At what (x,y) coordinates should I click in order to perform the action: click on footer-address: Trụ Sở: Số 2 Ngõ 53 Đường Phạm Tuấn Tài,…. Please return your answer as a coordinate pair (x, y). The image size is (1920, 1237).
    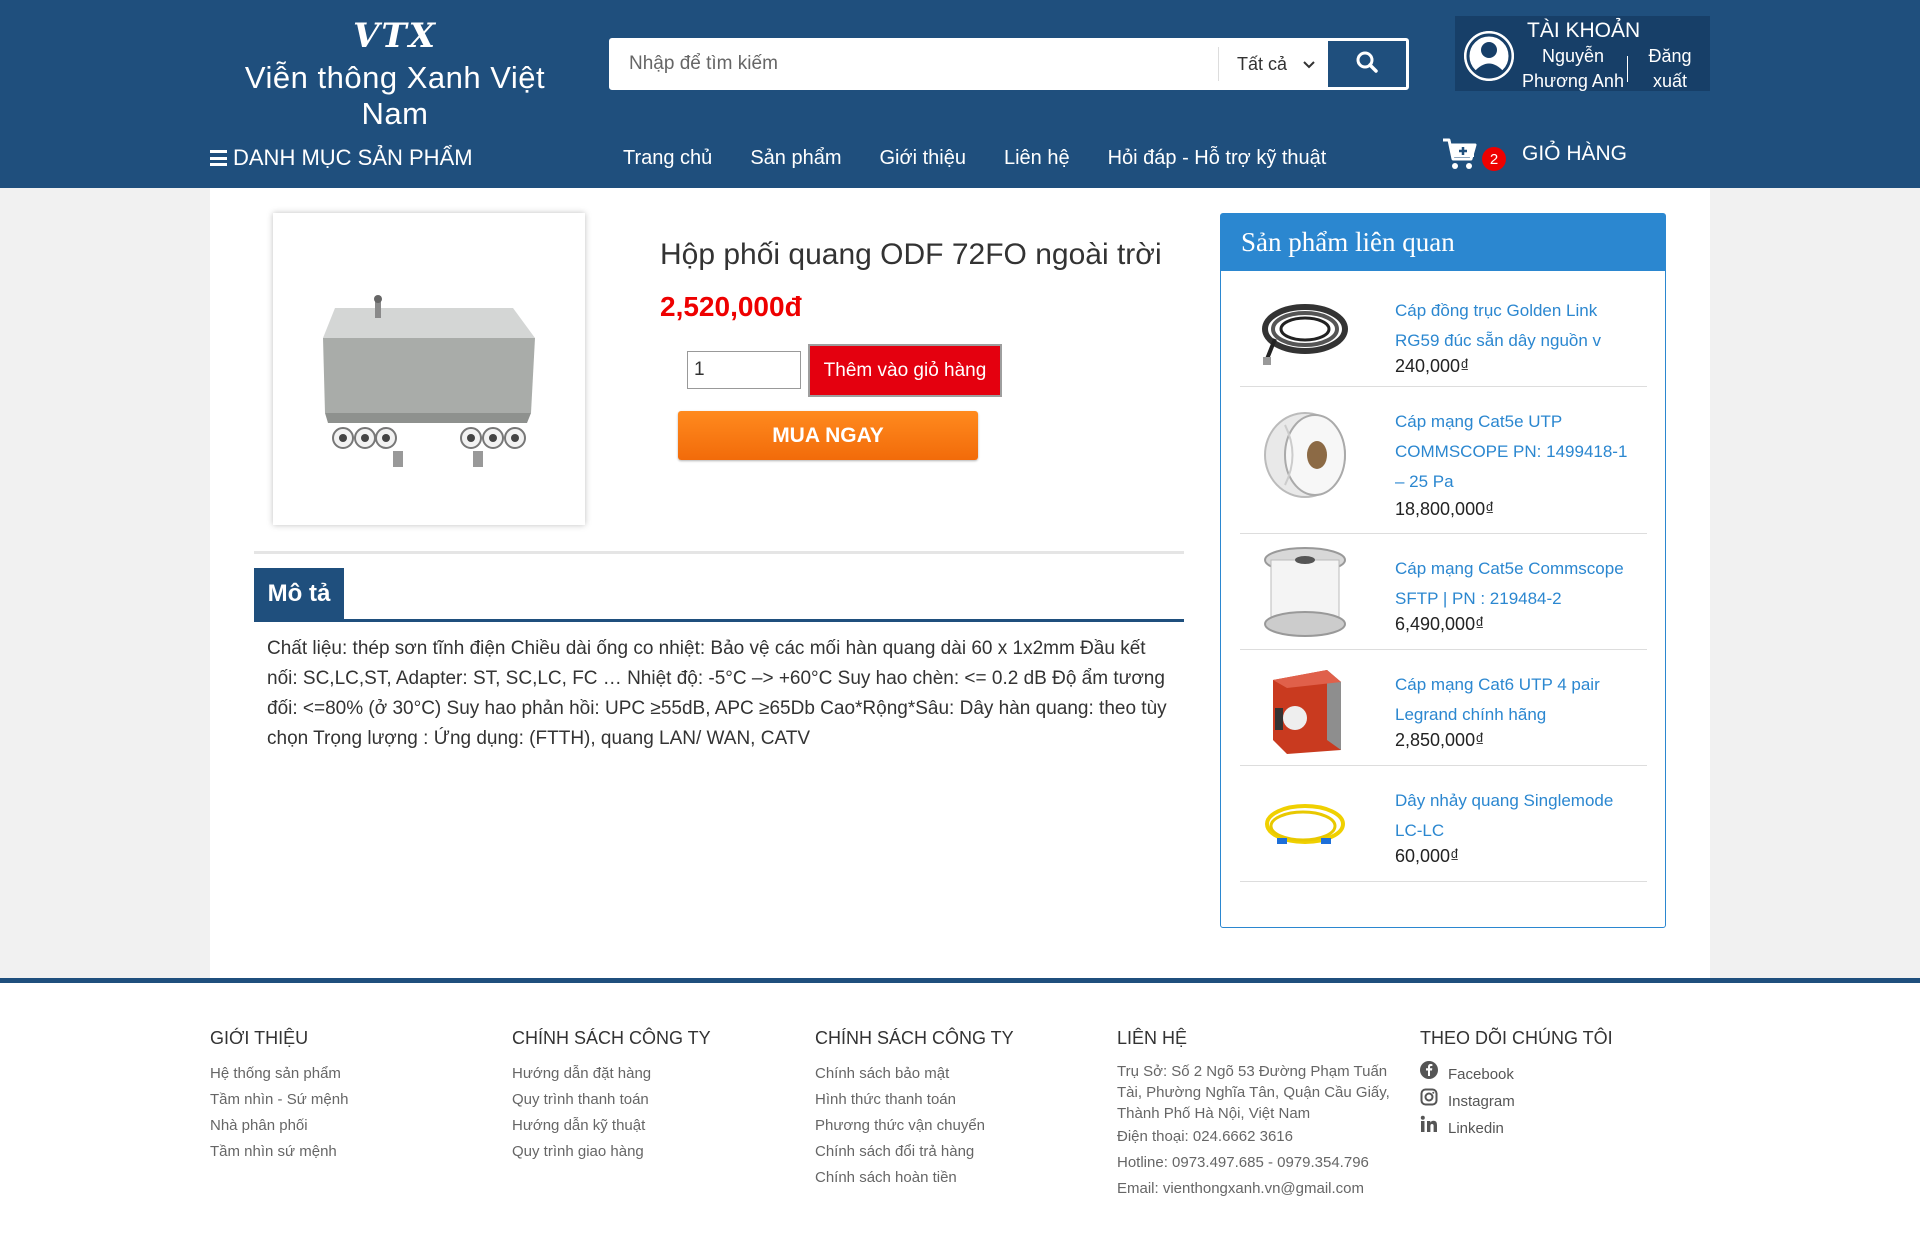
    Looking at the image, I should click on (1253, 1092).